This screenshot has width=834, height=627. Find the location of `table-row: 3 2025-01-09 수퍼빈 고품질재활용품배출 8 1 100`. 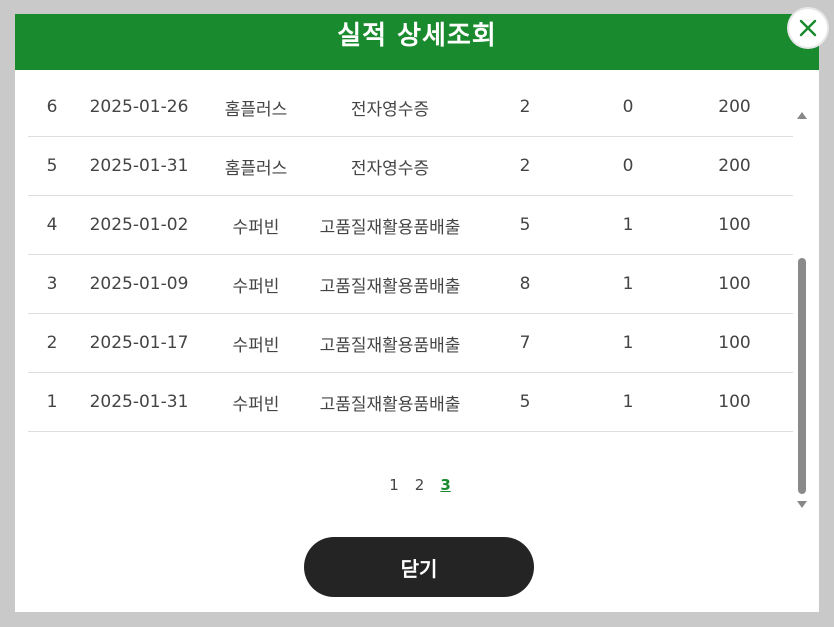

table-row: 3 2025-01-09 수퍼빈 고품질재활용품배출 8 1 100 is located at coordinates (410, 284).